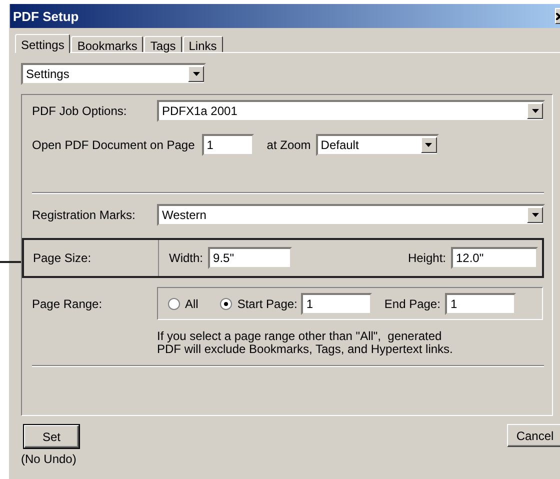  Describe the element at coordinates (163, 44) in the screenshot. I see `tab: Tags` at that location.